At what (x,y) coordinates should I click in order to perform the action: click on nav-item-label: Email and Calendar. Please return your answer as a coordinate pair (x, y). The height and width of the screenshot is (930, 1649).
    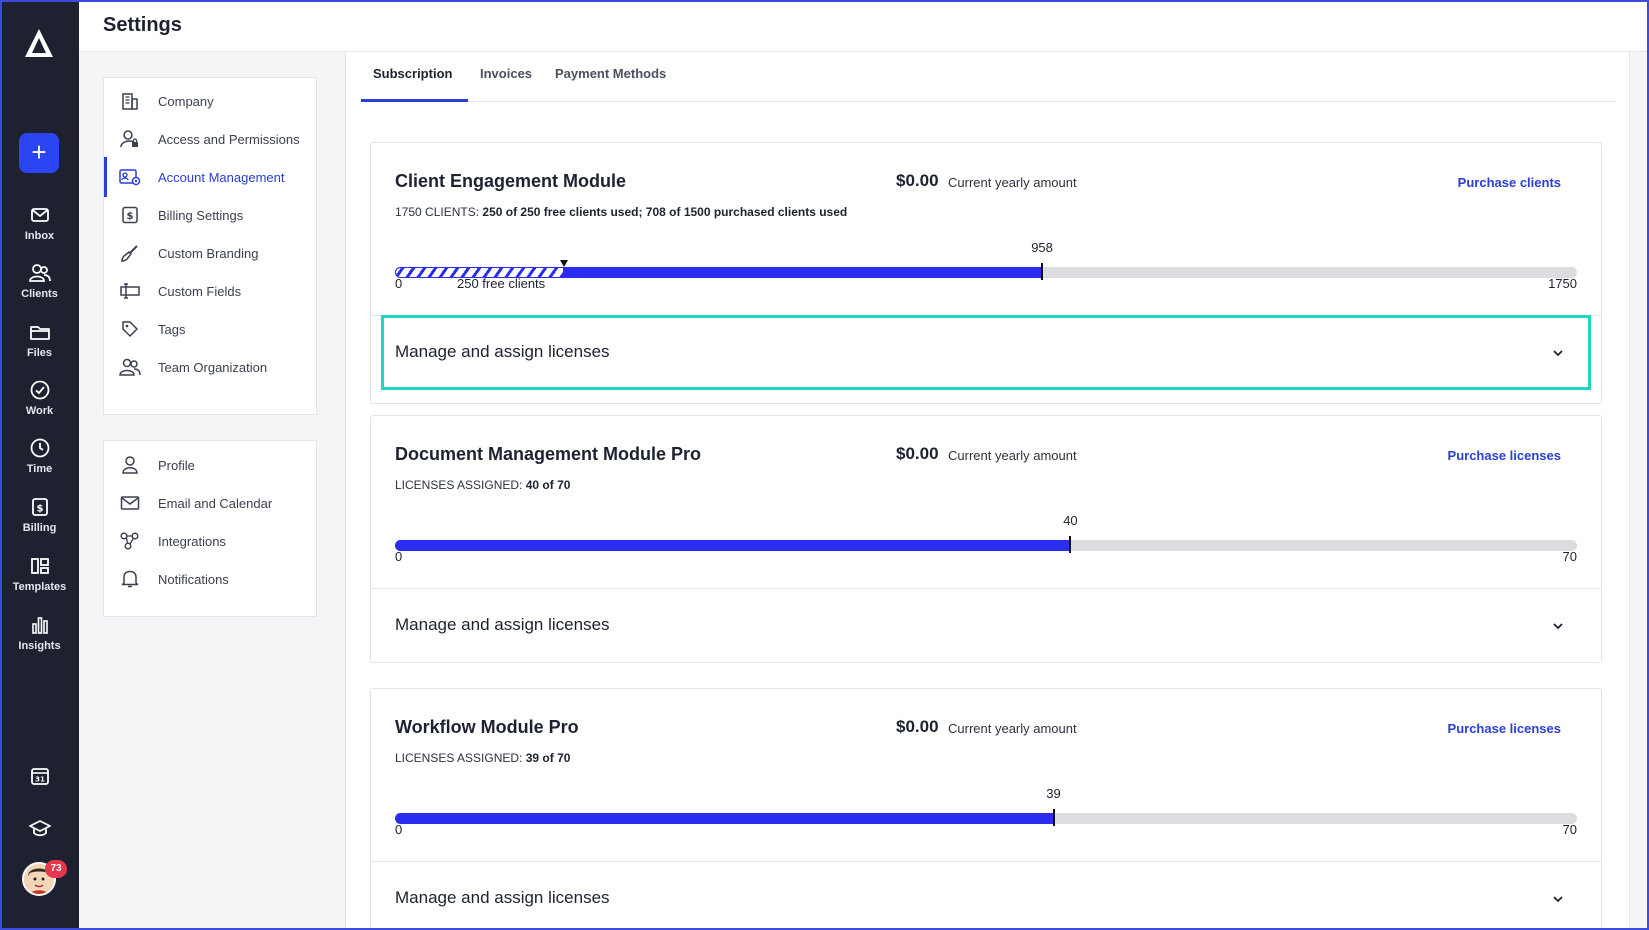
    Looking at the image, I should click on (215, 503).